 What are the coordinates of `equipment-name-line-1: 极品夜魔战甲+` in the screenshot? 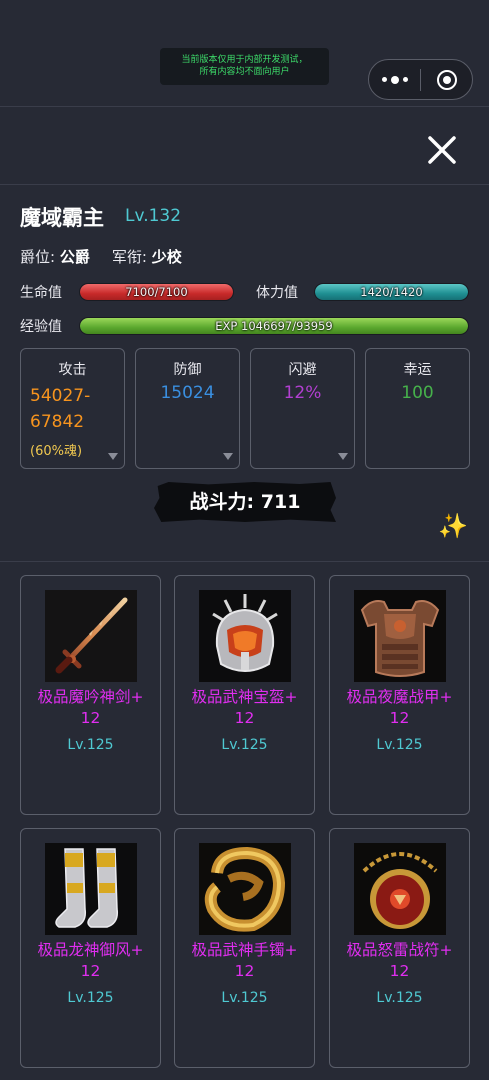 It's located at (399, 697).